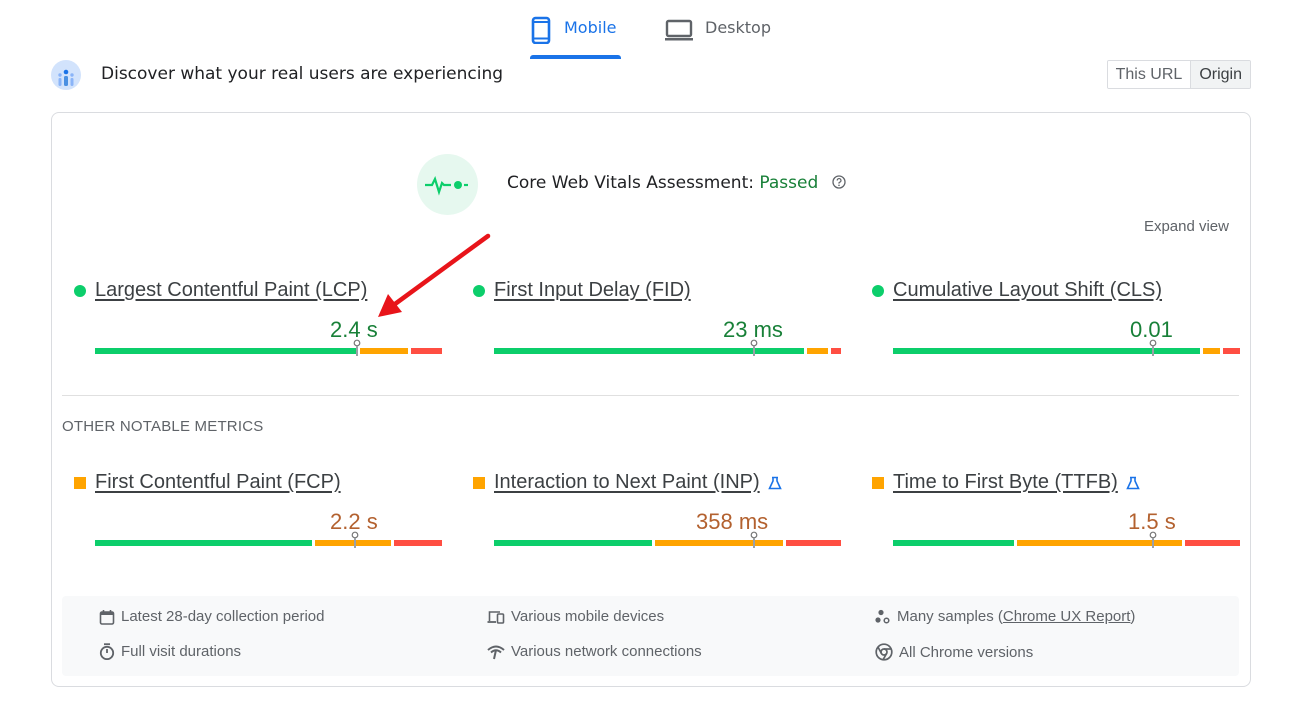 Image resolution: width=1302 pixels, height=711 pixels. I want to click on help-icon, so click(839, 181).